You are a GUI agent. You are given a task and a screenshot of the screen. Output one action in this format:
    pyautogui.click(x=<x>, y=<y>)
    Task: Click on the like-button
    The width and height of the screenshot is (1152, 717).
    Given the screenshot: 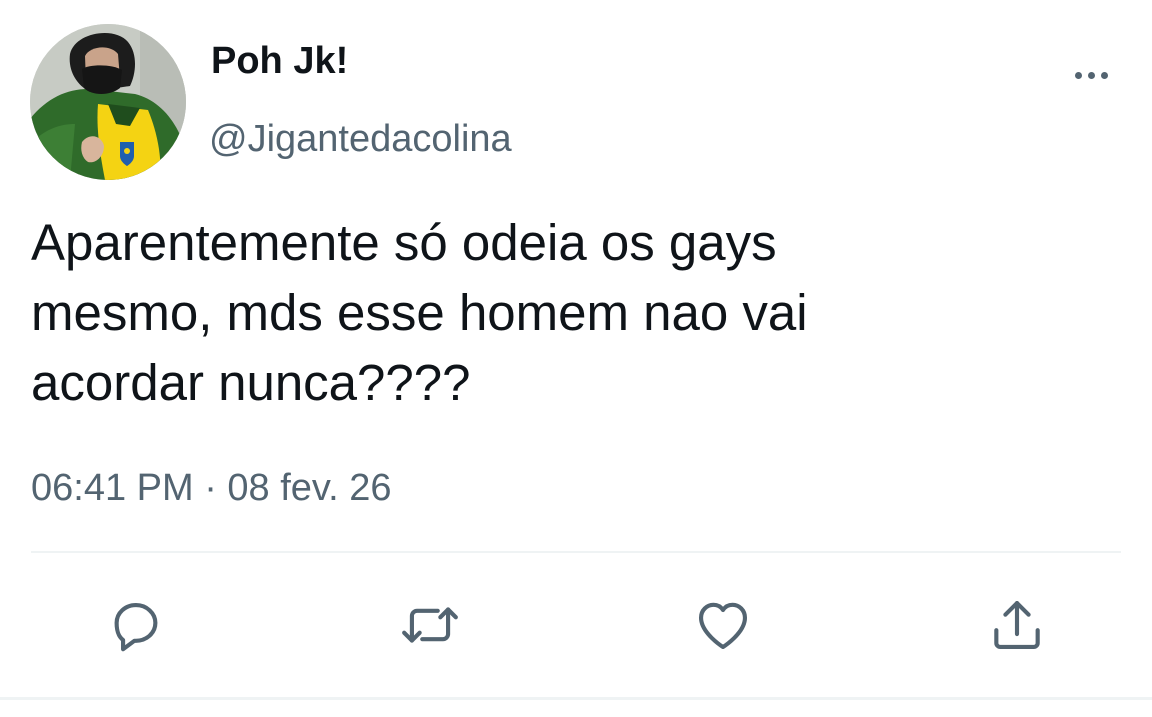 What is the action you would take?
    pyautogui.click(x=723, y=625)
    